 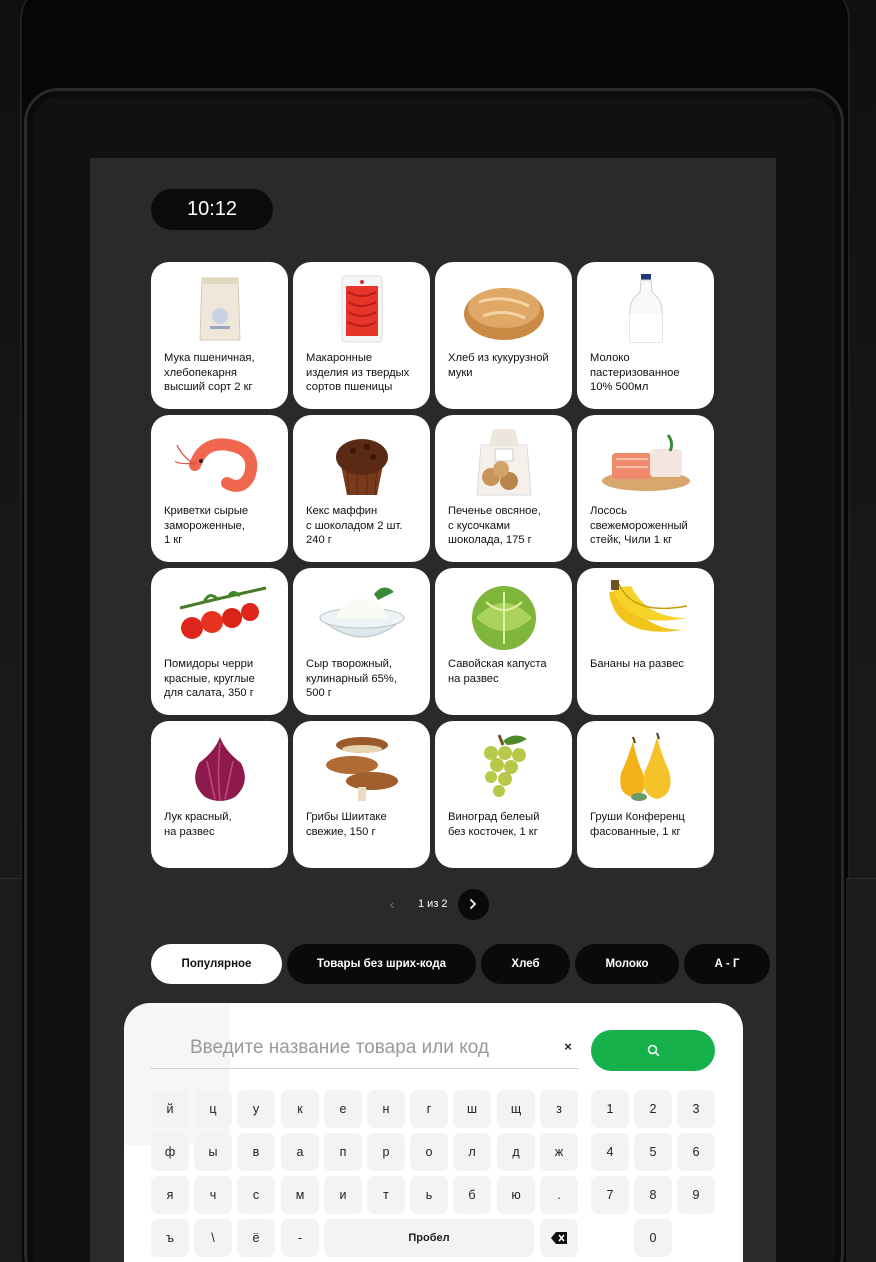 What do you see at coordinates (256, 1195) in the screenshot?
I see `key-letter: с` at bounding box center [256, 1195].